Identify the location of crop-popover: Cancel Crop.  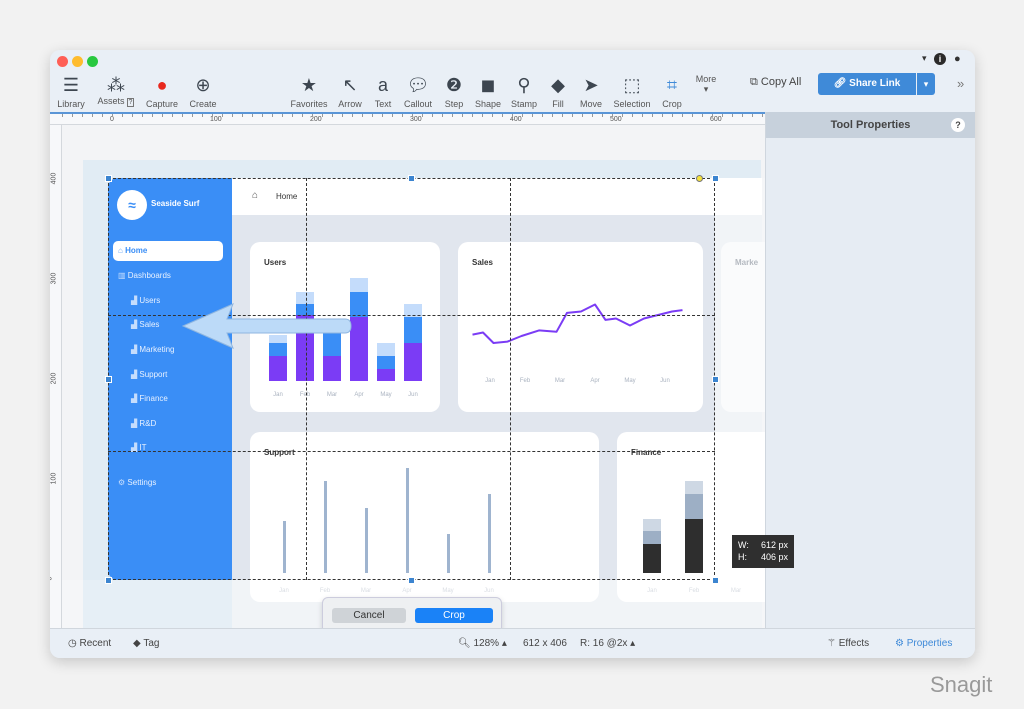
(412, 612).